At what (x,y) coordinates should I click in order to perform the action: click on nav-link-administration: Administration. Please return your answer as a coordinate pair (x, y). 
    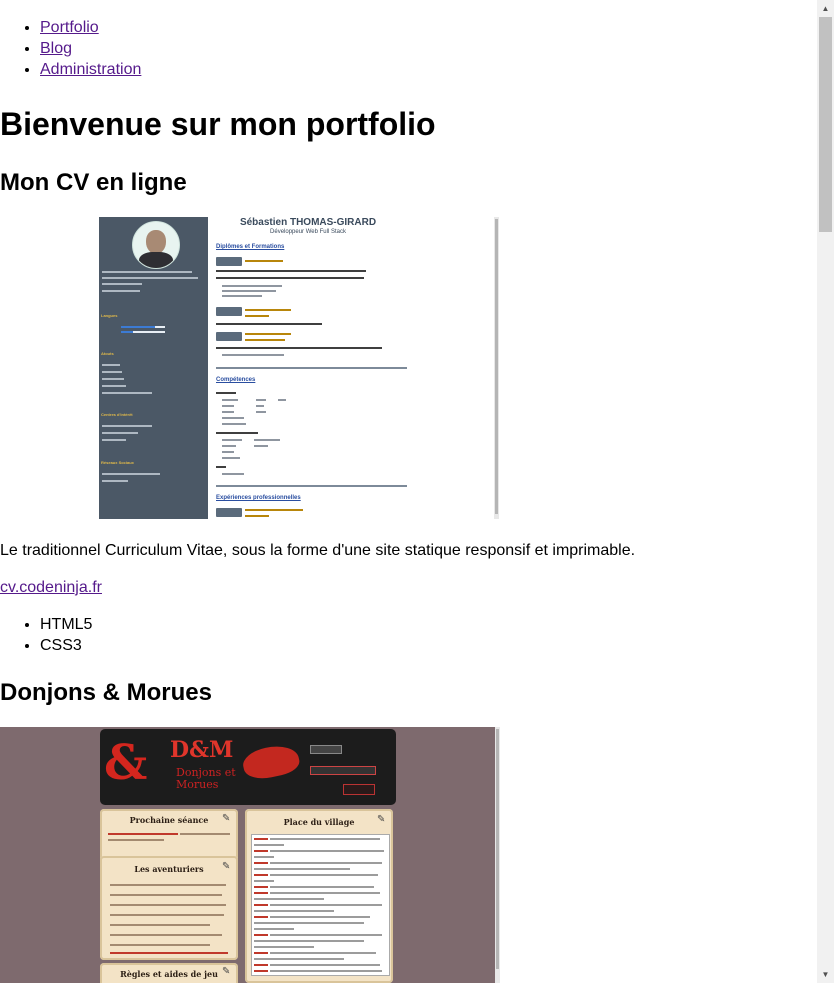
    Looking at the image, I should click on (90, 69).